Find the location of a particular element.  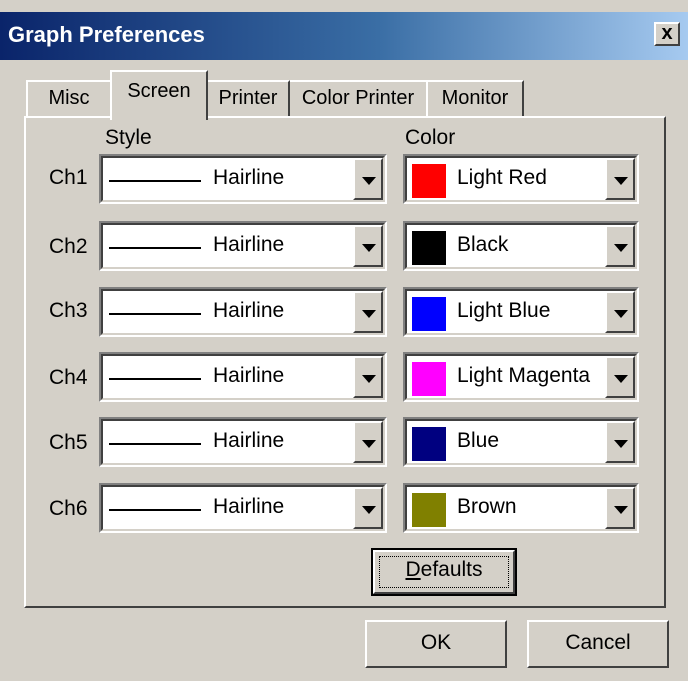

color-header: Color is located at coordinates (430, 137).